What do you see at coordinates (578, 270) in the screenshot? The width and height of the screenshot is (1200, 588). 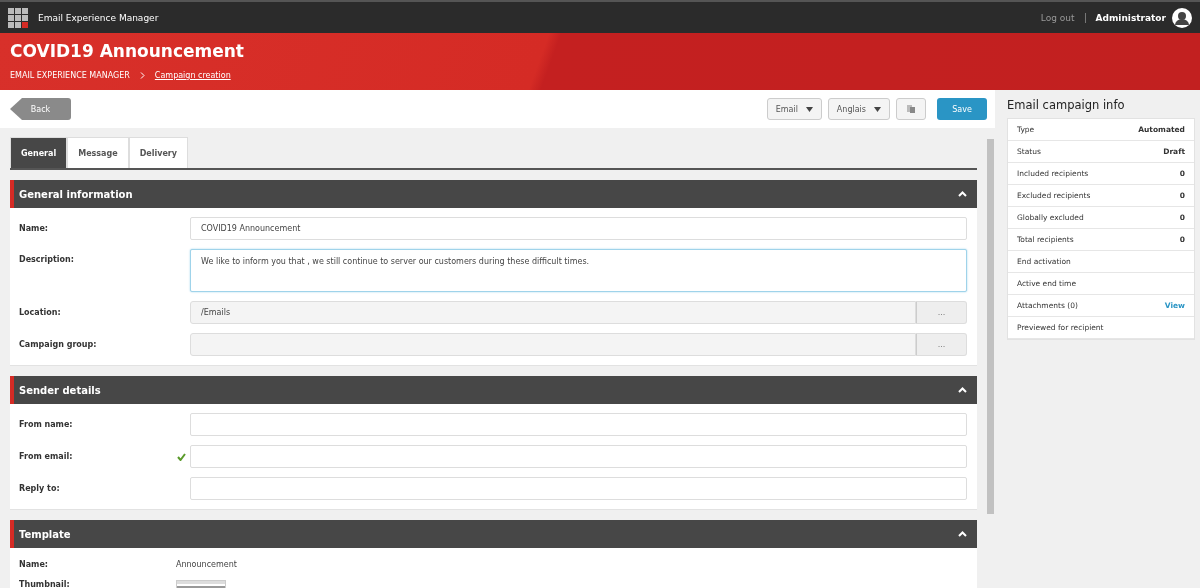 I see `description-field: We like to inform you that , we still continue to server our customers during these difficult times.` at bounding box center [578, 270].